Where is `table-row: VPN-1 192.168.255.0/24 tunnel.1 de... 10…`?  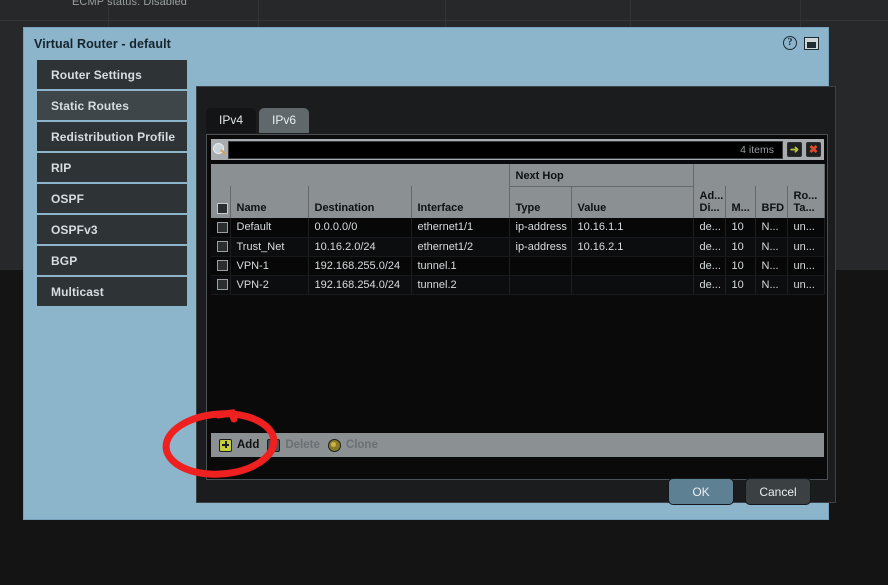 table-row: VPN-1 192.168.255.0/24 tunnel.1 de... 10… is located at coordinates (518, 266).